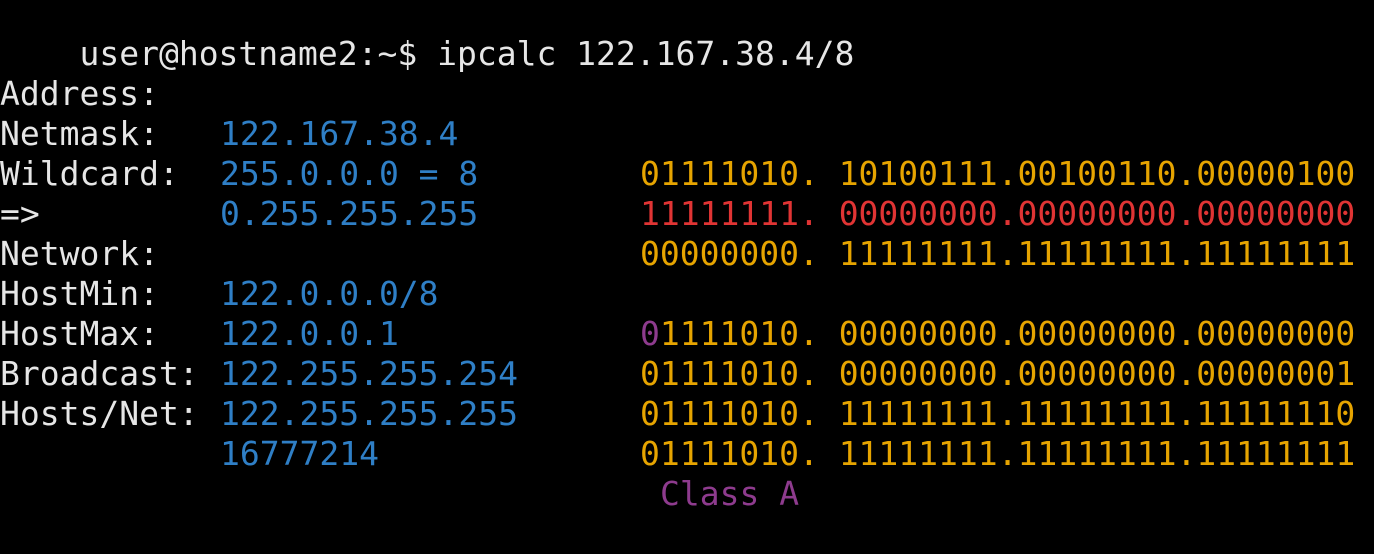 This screenshot has height=554, width=1374. I want to click on wildcard-binary-network: 00000000, so click(719, 253).